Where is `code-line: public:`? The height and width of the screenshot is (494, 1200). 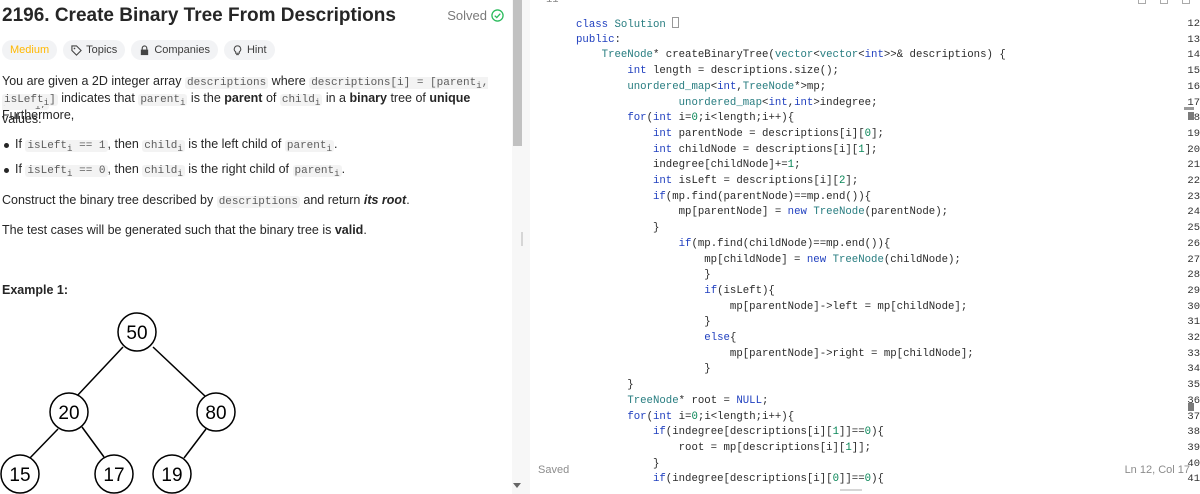 code-line: public: is located at coordinates (598, 41).